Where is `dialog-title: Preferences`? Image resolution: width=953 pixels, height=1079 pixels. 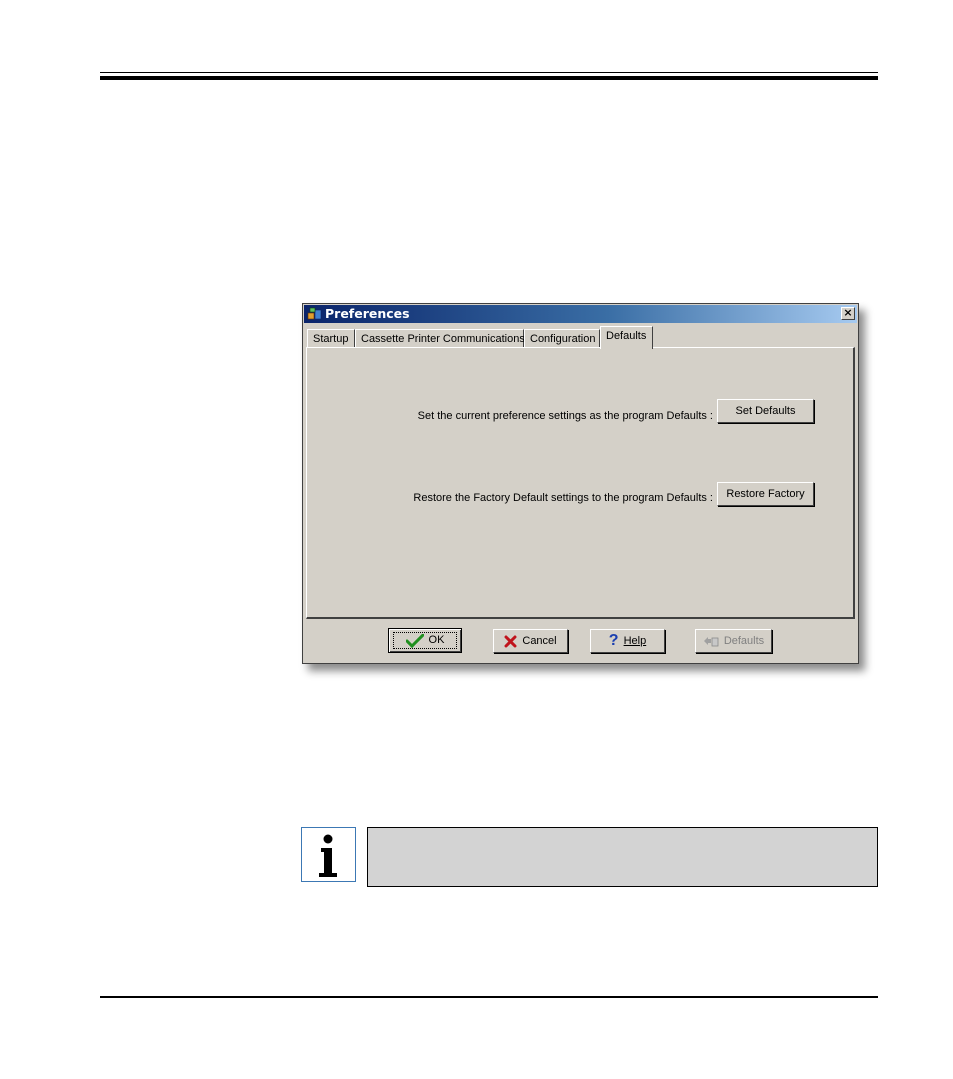 dialog-title: Preferences is located at coordinates (367, 313).